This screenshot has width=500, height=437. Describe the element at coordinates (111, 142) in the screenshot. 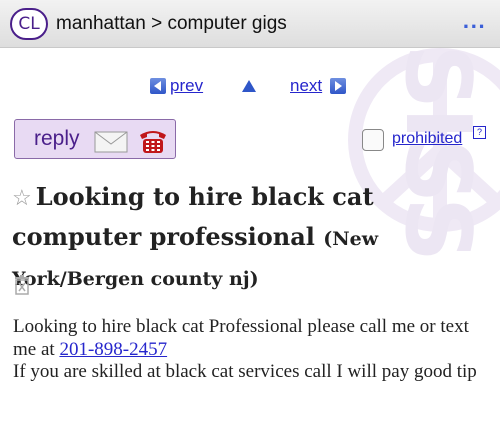

I see `mail-icon` at that location.